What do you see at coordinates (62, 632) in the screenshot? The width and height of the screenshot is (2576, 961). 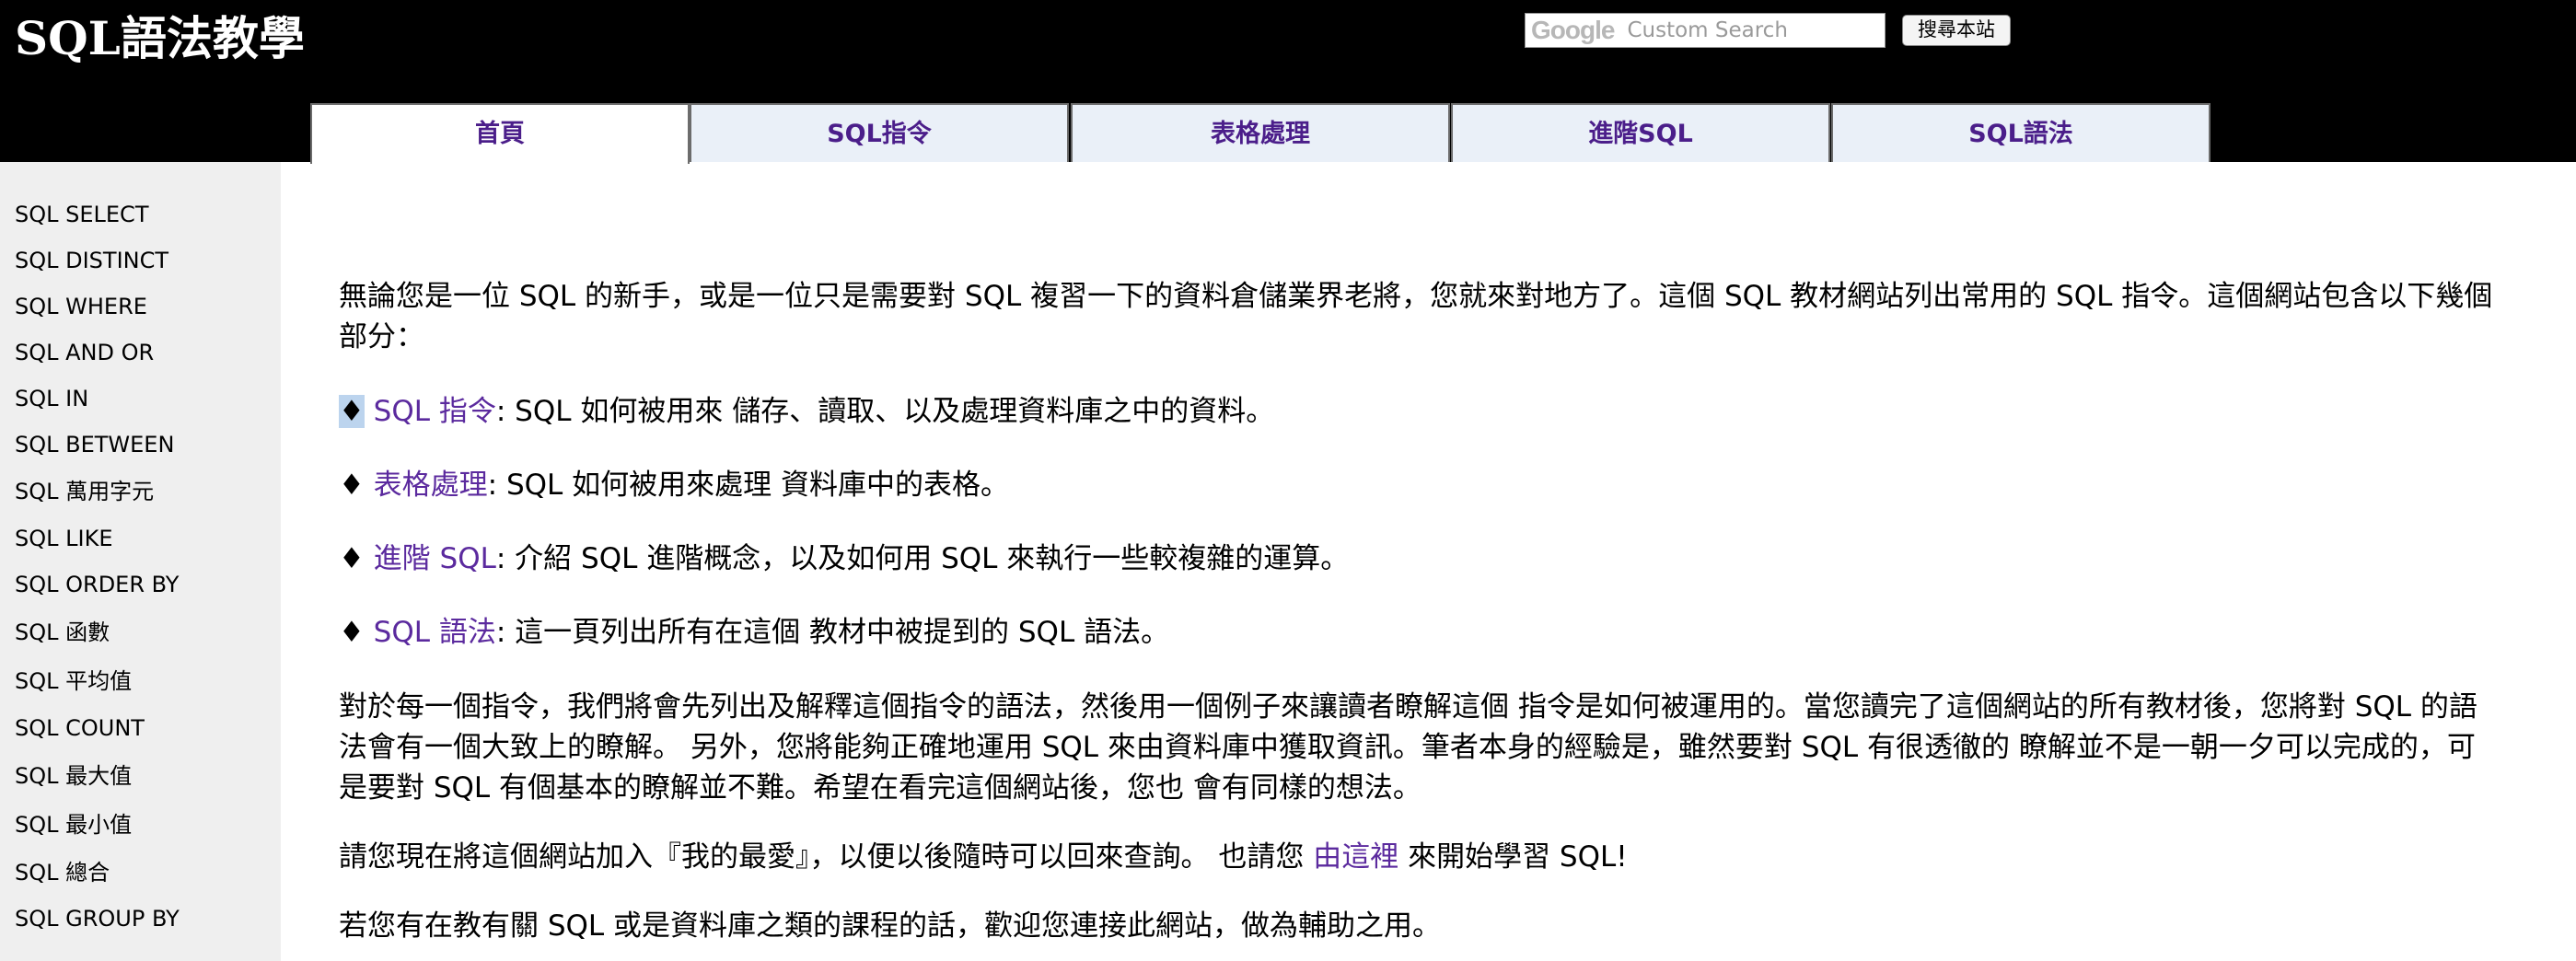 I see `sidebar-item-functions: SQL 函數` at bounding box center [62, 632].